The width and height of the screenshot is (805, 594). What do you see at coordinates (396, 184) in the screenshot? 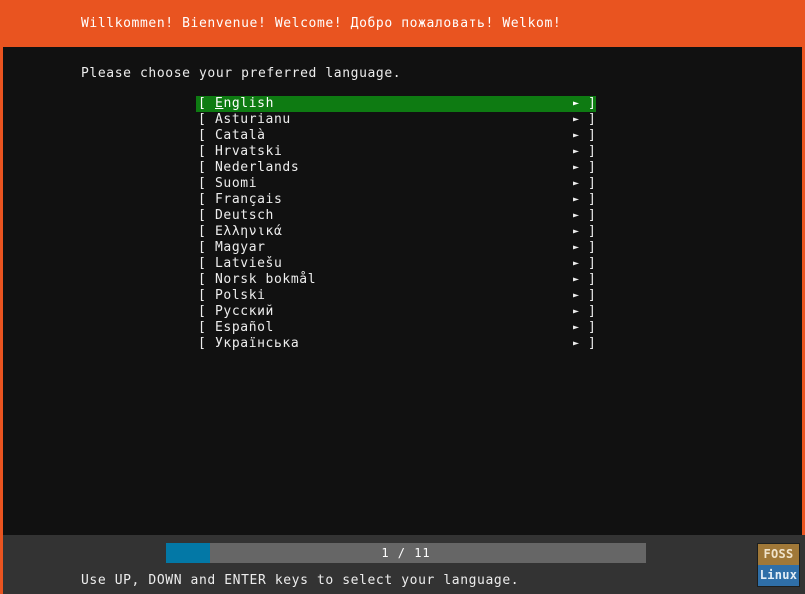
I see `language-option: [ Suomi ►]` at bounding box center [396, 184].